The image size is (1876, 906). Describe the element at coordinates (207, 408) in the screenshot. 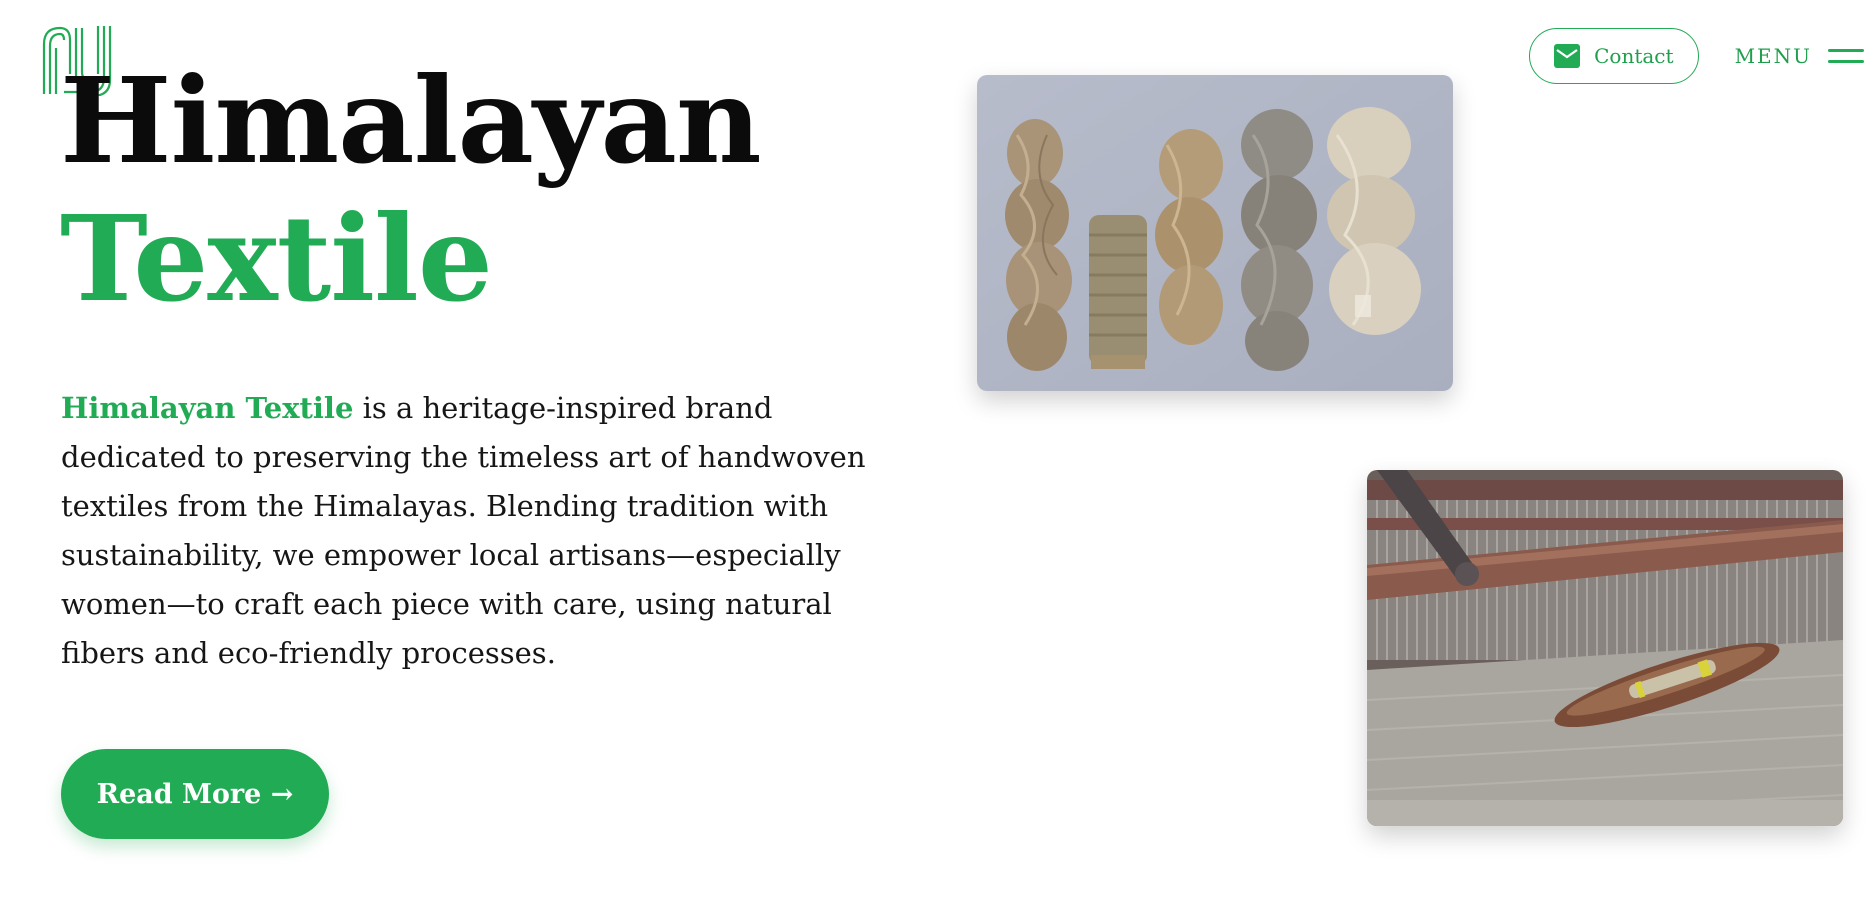

I see `intro-brand-name: Himalayan Textile` at that location.